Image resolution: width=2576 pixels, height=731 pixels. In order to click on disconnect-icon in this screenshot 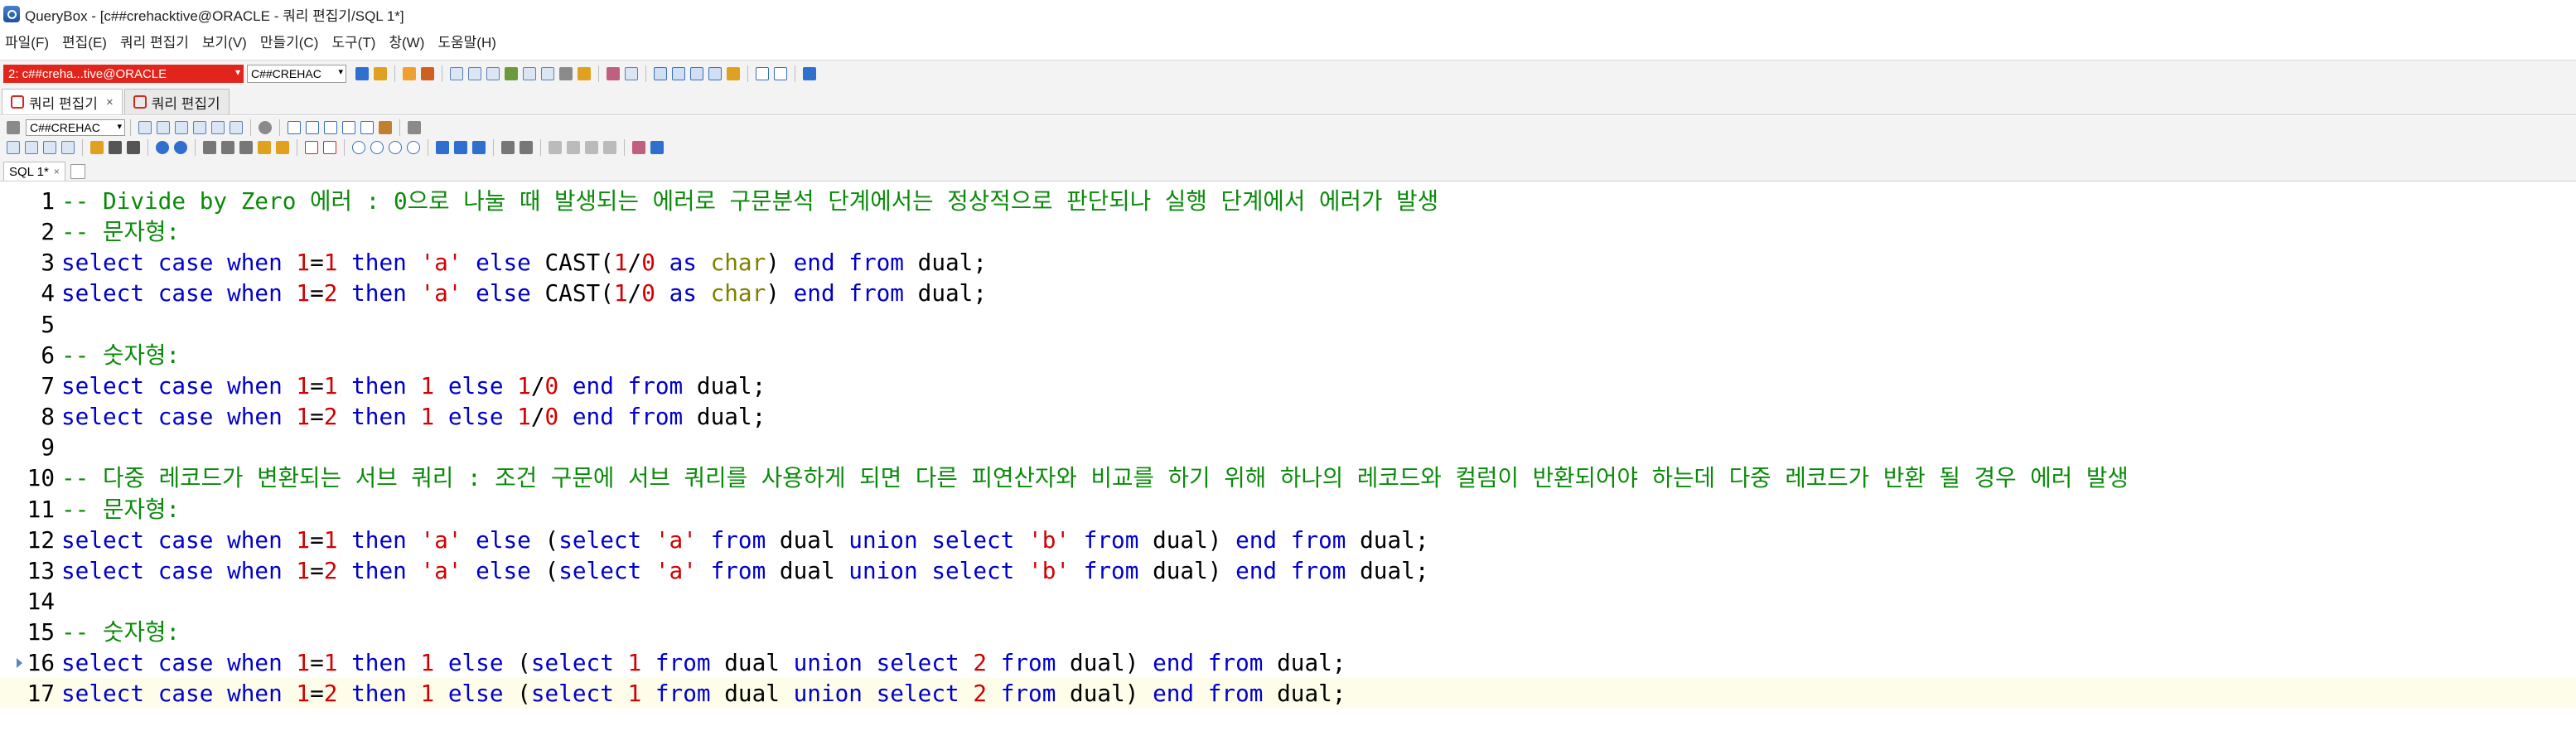, I will do `click(380, 73)`.